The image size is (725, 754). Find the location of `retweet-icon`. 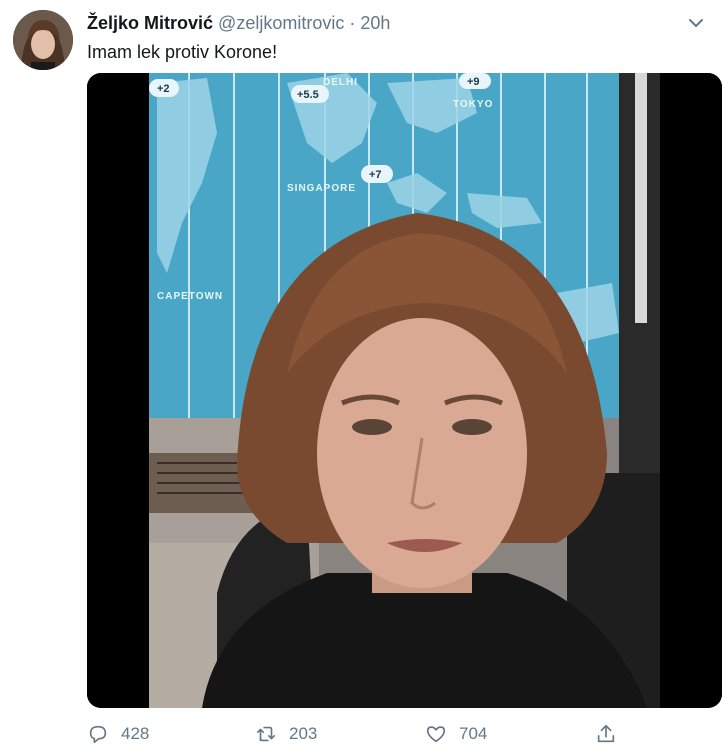

retweet-icon is located at coordinates (266, 734).